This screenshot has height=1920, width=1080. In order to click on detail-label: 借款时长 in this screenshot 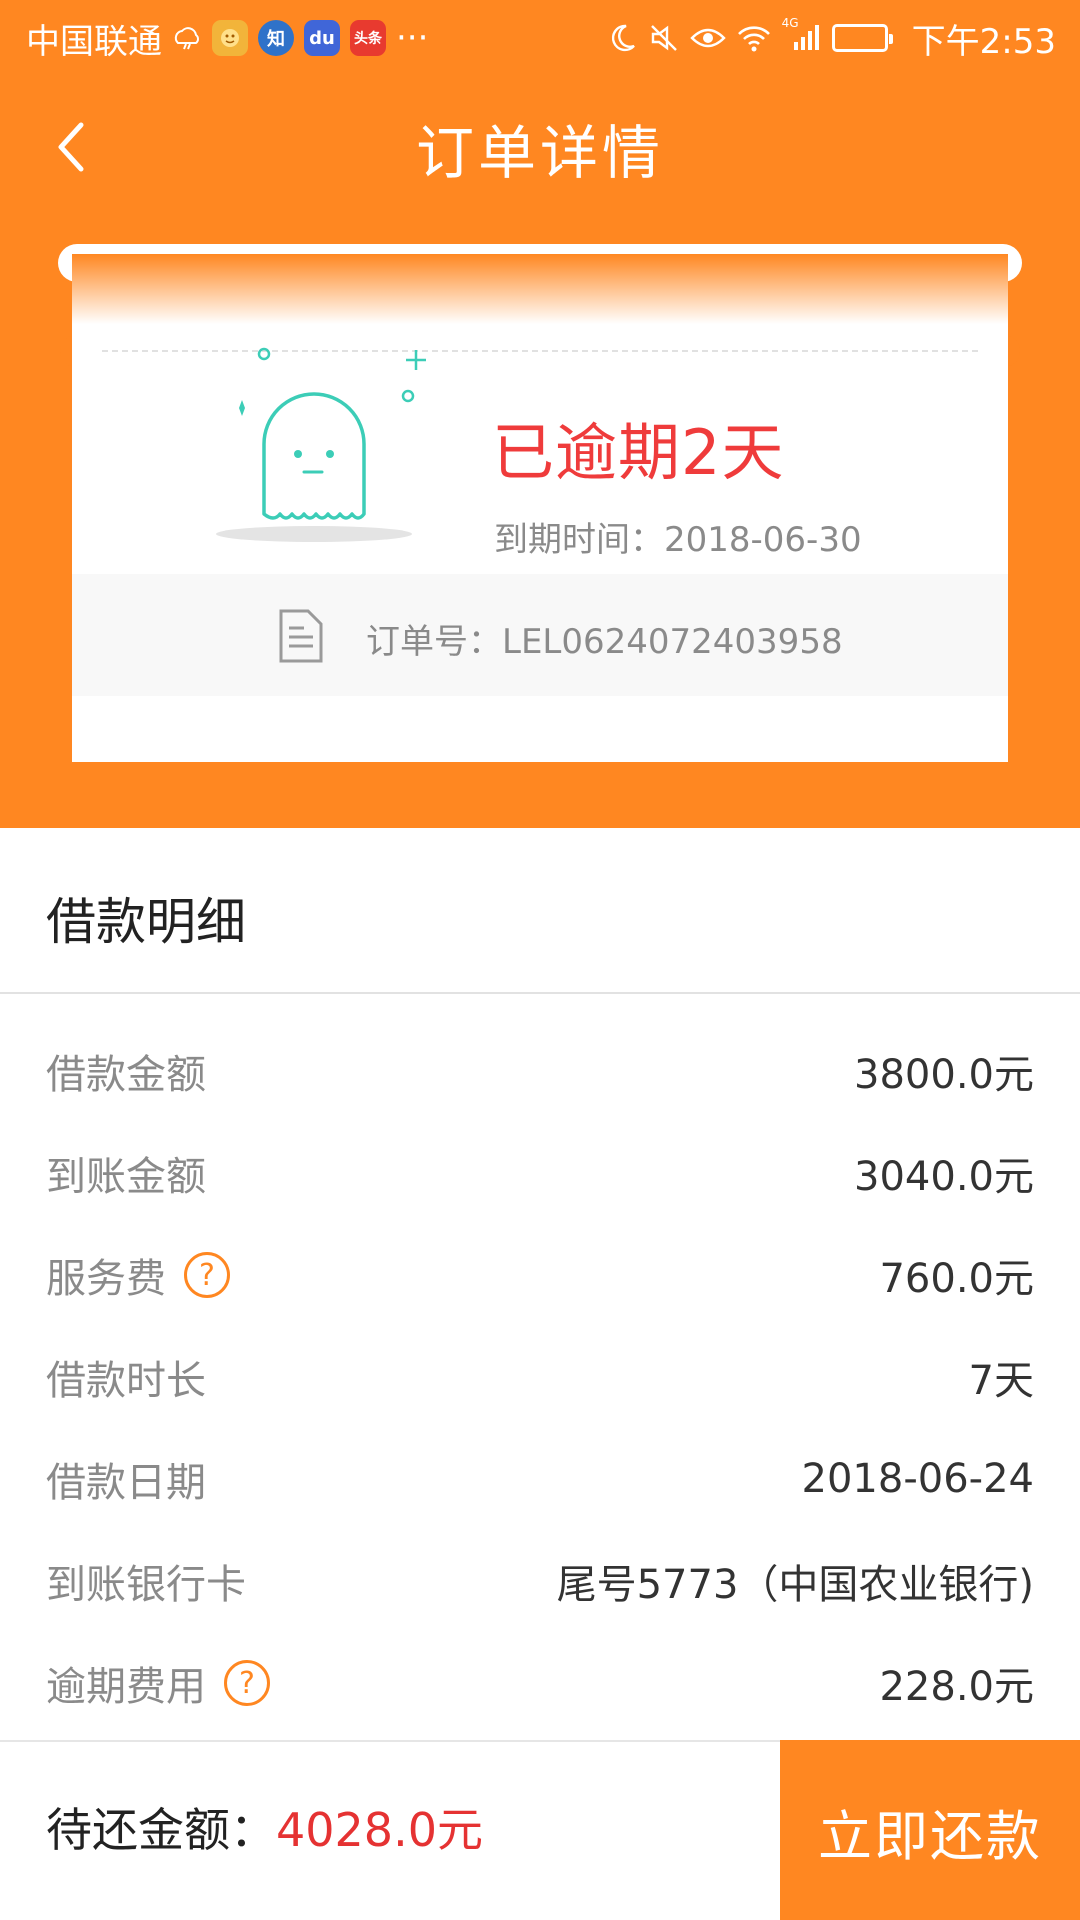, I will do `click(126, 1381)`.